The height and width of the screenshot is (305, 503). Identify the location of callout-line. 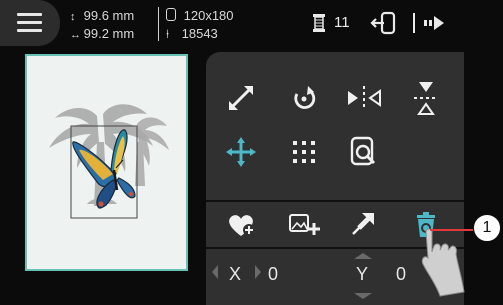
(451, 230).